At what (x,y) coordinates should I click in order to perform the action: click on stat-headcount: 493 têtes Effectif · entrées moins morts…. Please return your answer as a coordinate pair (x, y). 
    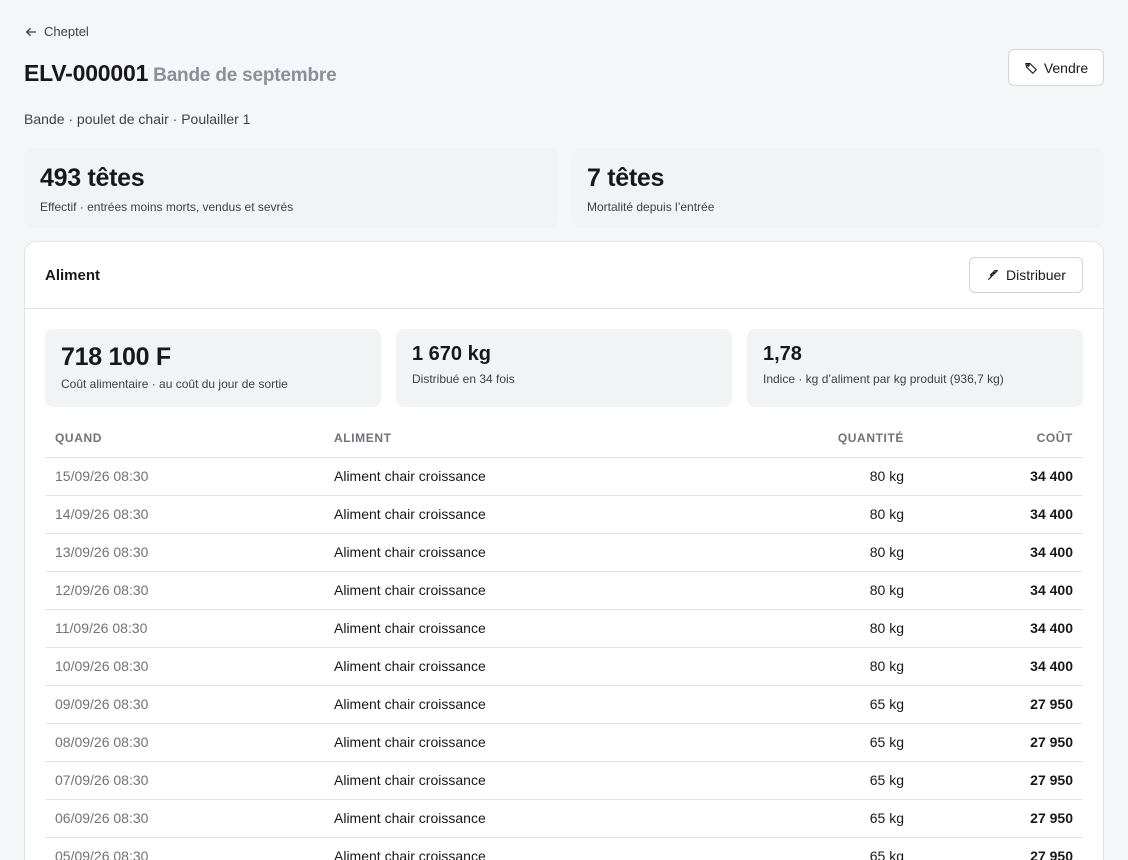
    Looking at the image, I should click on (291, 188).